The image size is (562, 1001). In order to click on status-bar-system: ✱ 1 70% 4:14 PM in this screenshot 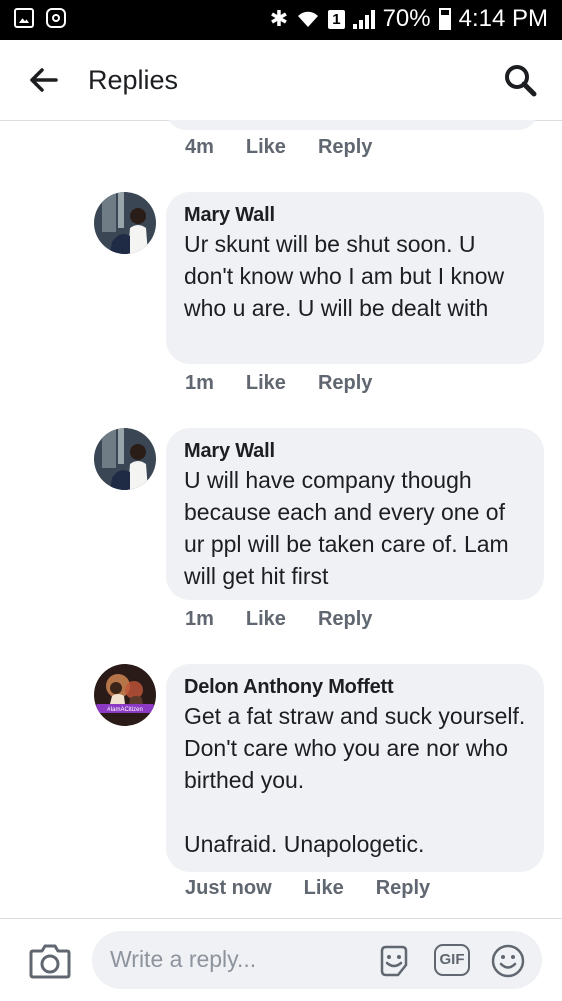, I will do `click(409, 19)`.